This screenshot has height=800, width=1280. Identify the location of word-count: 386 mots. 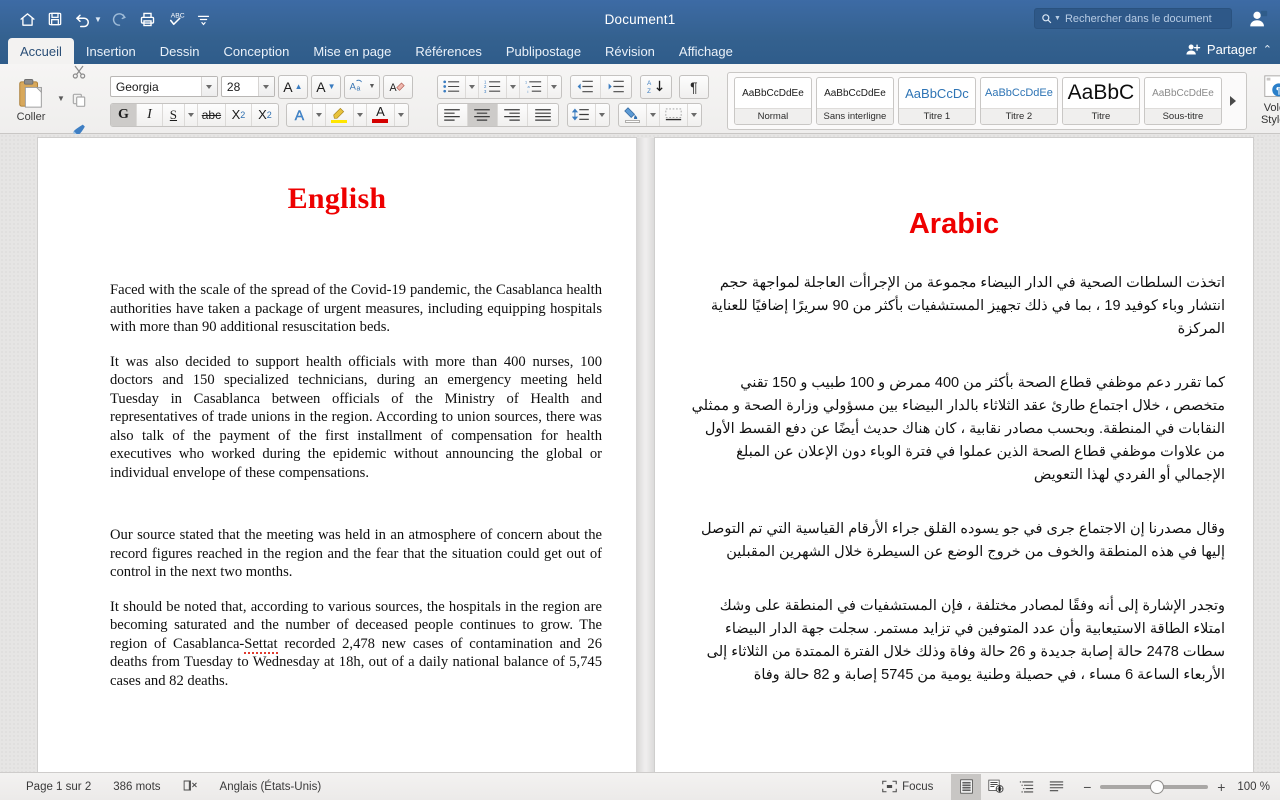
(136, 787).